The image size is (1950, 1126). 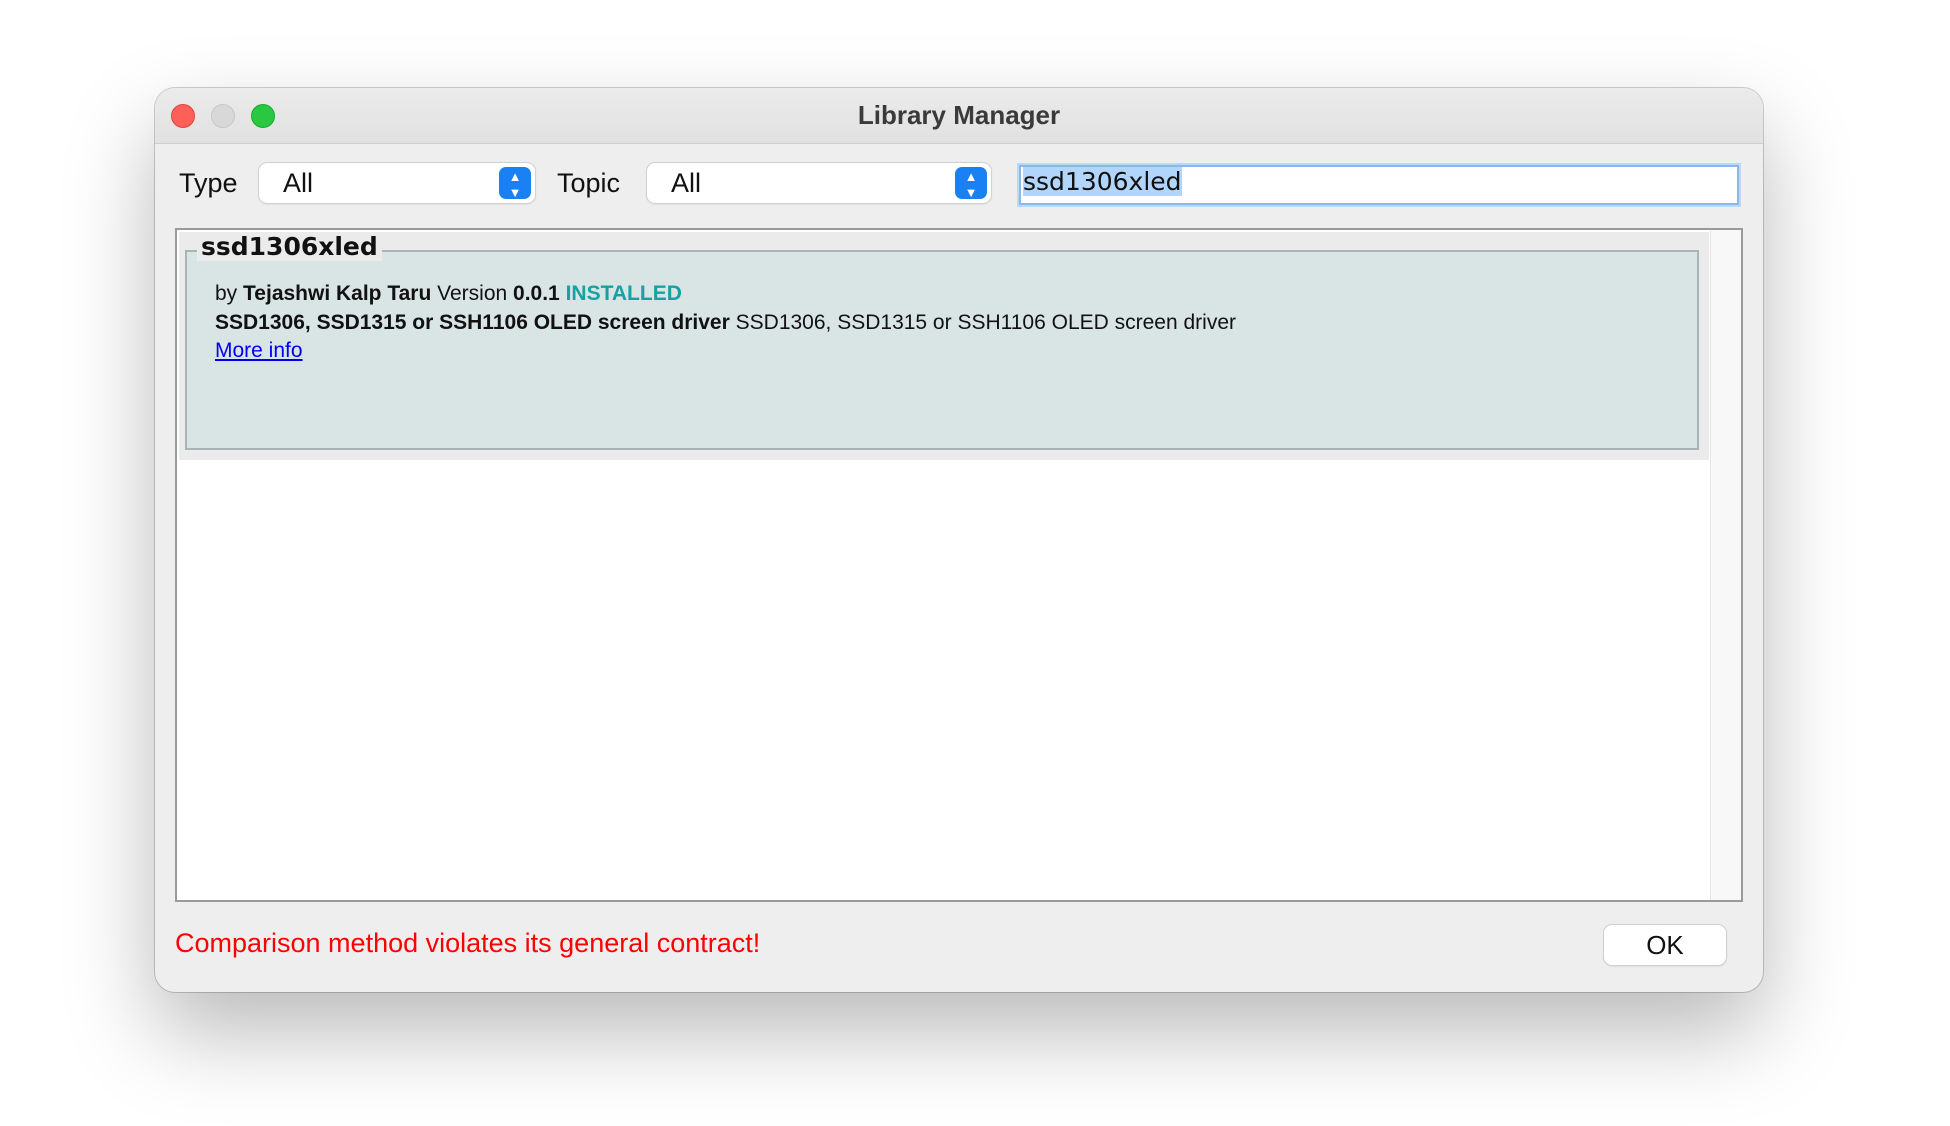 What do you see at coordinates (397, 183) in the screenshot?
I see `type-select: All ▲ ▼` at bounding box center [397, 183].